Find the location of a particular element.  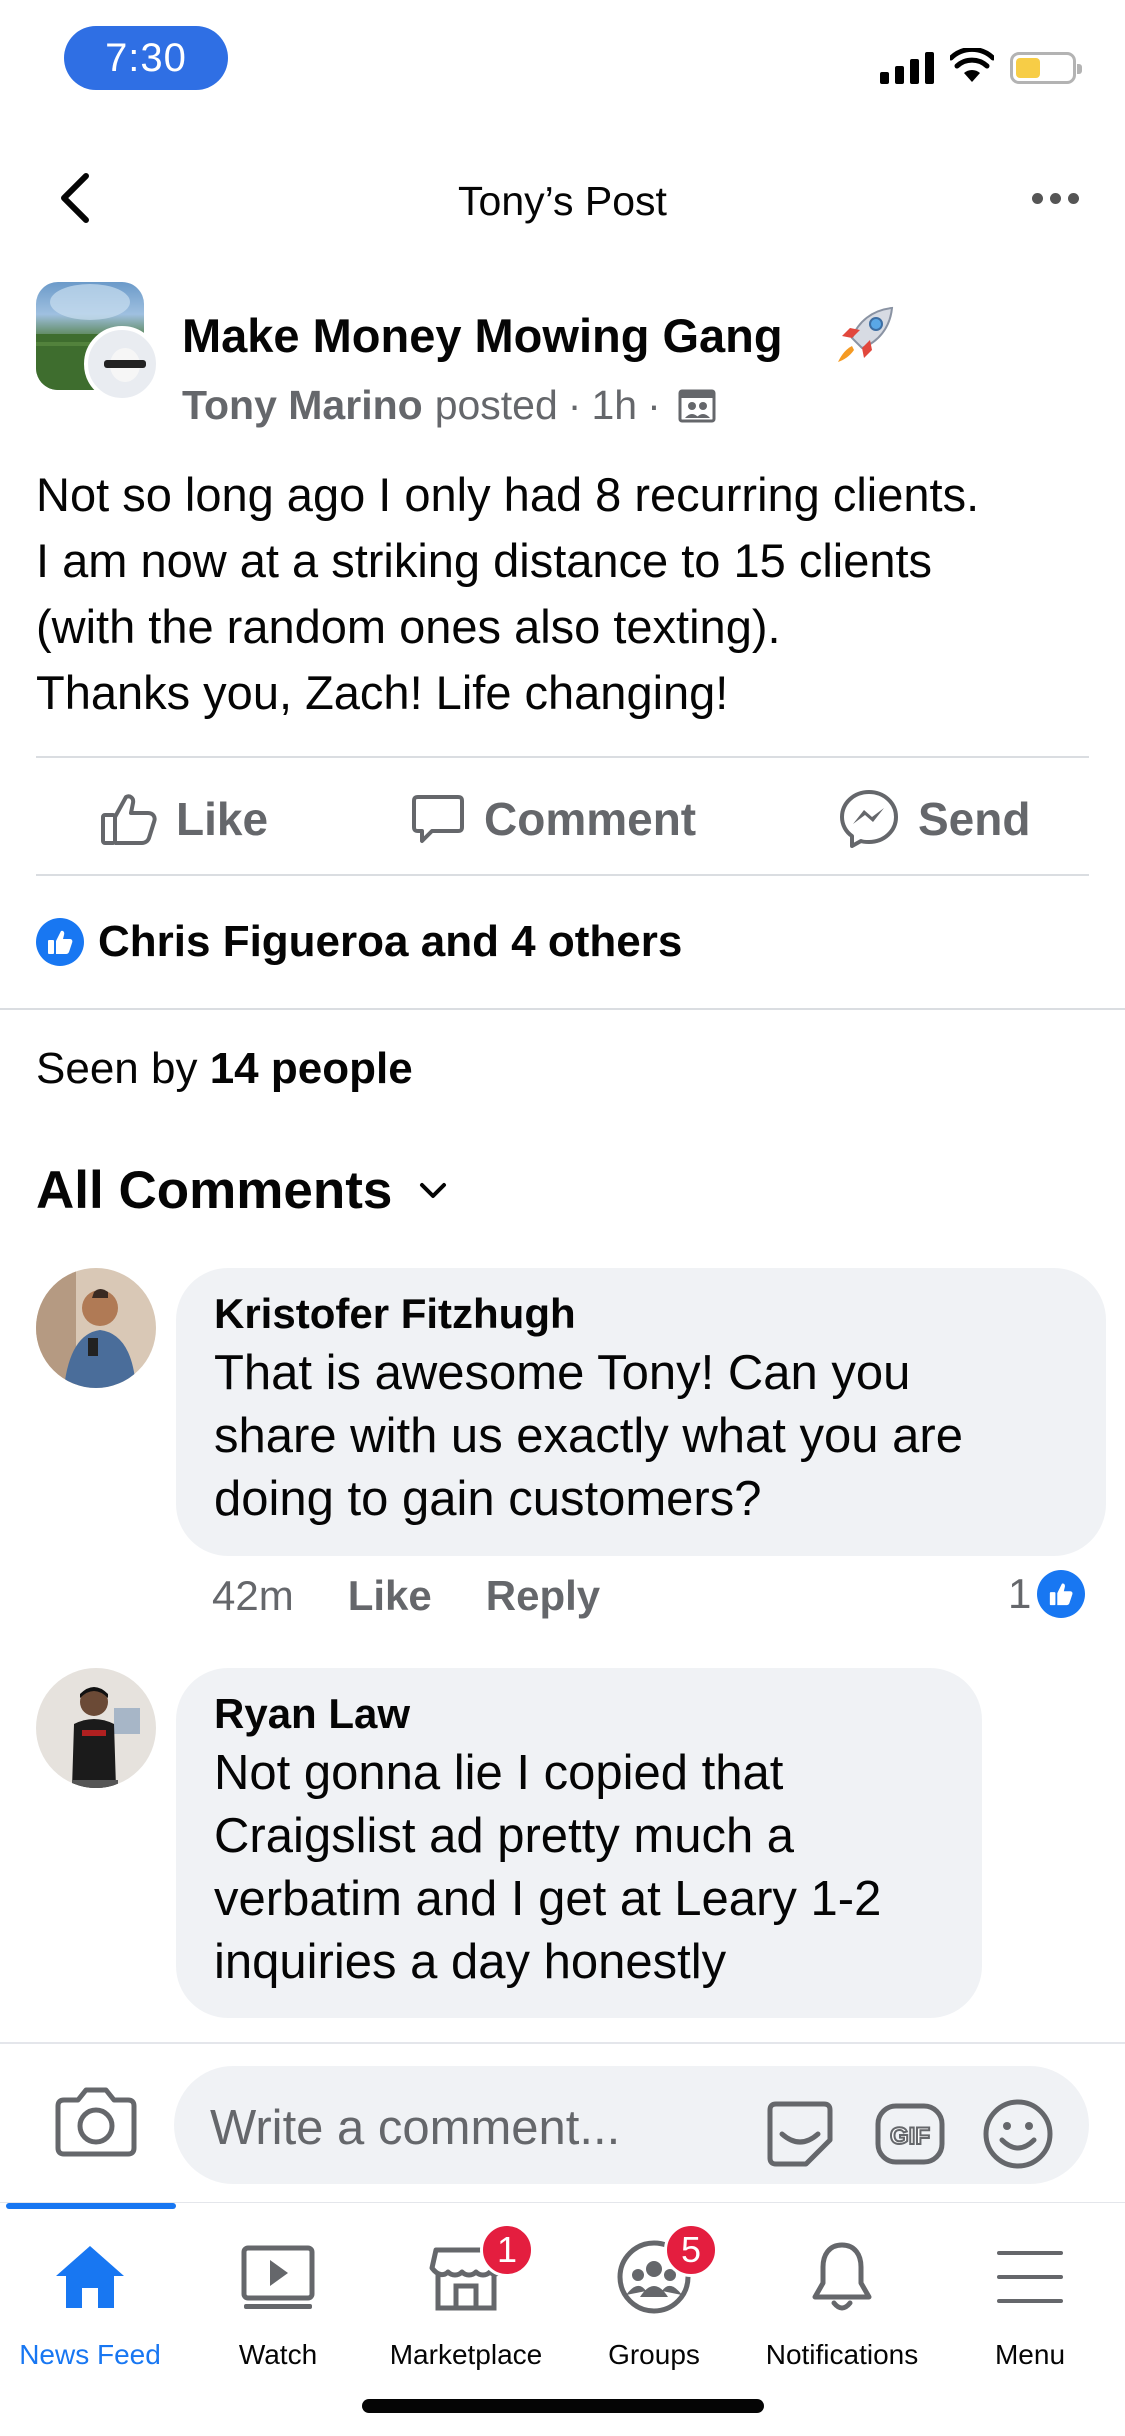

reactions-summary-text: Chris Figueroa and 4 others is located at coordinates (390, 941).